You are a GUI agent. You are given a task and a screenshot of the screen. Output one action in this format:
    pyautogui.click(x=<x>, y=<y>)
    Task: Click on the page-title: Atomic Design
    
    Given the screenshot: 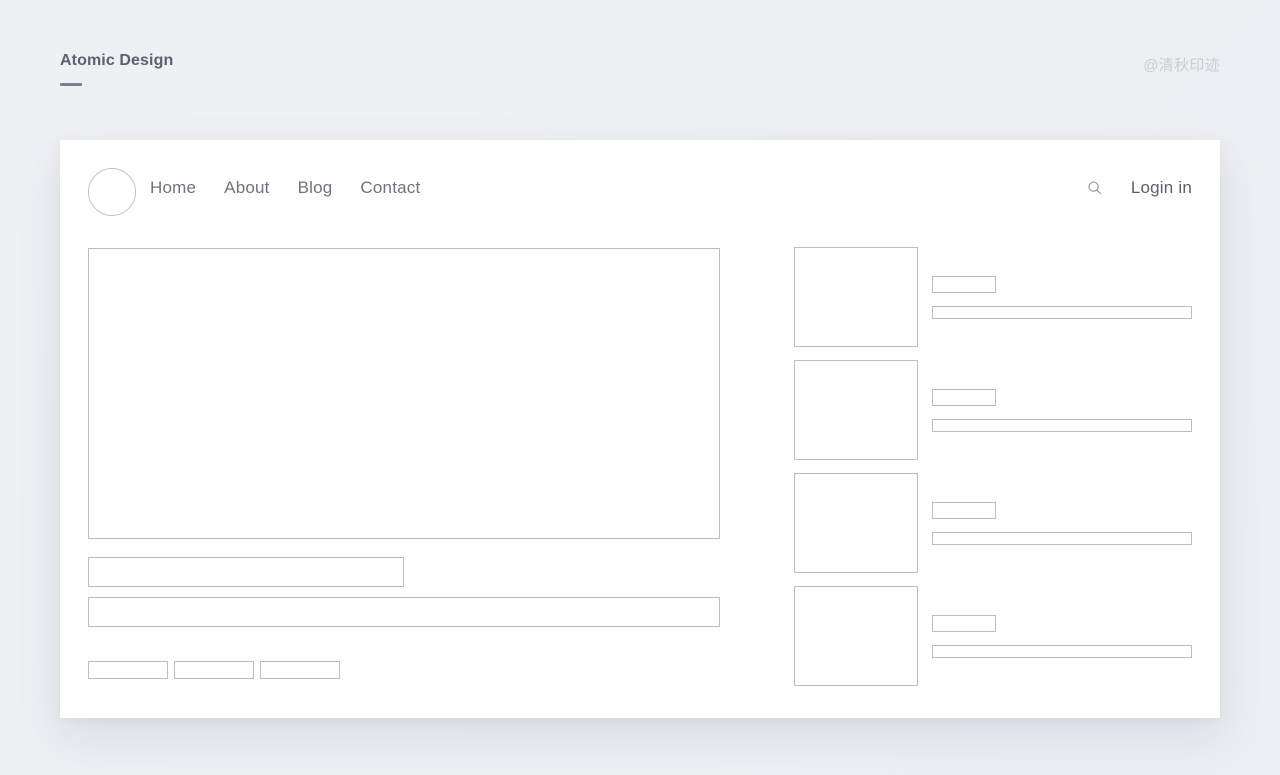 What is the action you would take?
    pyautogui.click(x=117, y=60)
    